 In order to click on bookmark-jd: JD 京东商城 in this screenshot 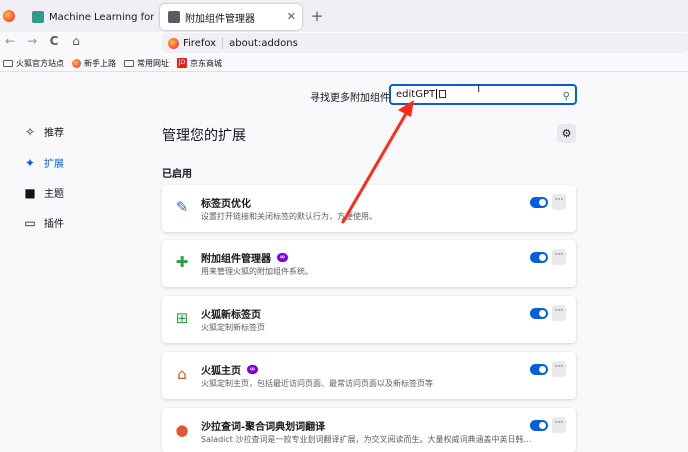, I will do `click(199, 63)`.